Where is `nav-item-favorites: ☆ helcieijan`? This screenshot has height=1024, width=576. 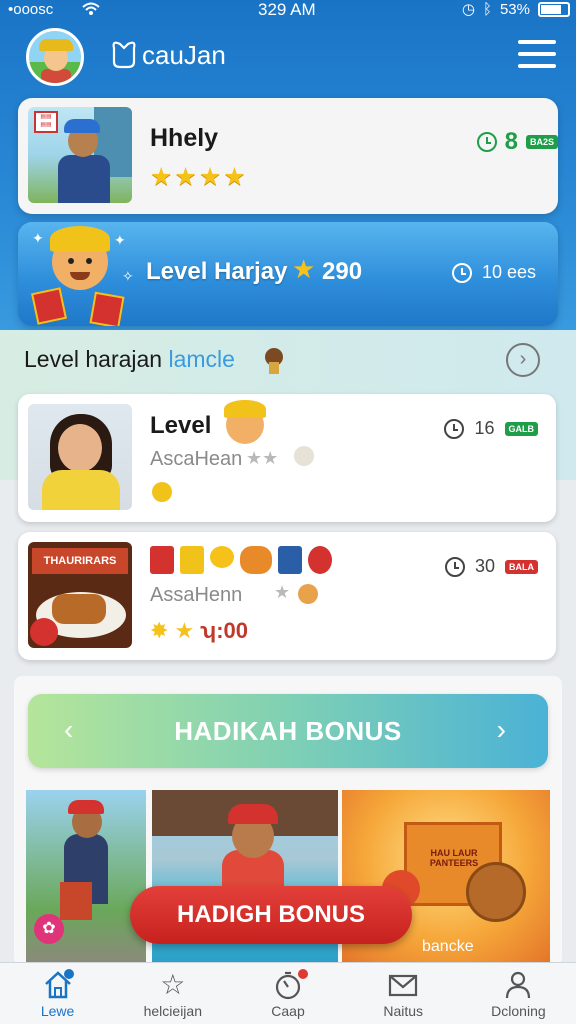 nav-item-favorites: ☆ helcieijan is located at coordinates (172, 993).